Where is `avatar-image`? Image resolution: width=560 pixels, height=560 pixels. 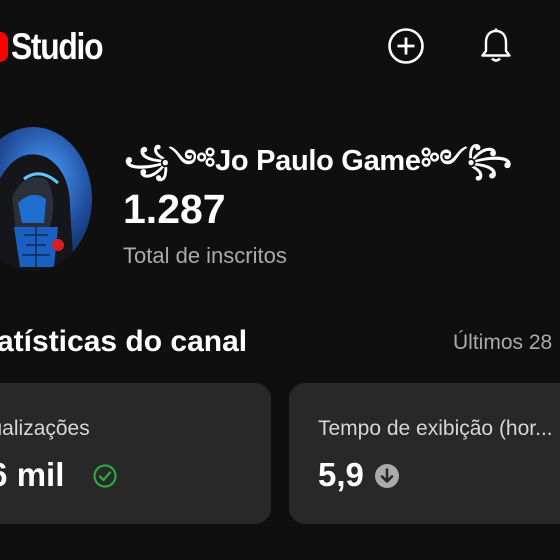 avatar-image is located at coordinates (46, 199).